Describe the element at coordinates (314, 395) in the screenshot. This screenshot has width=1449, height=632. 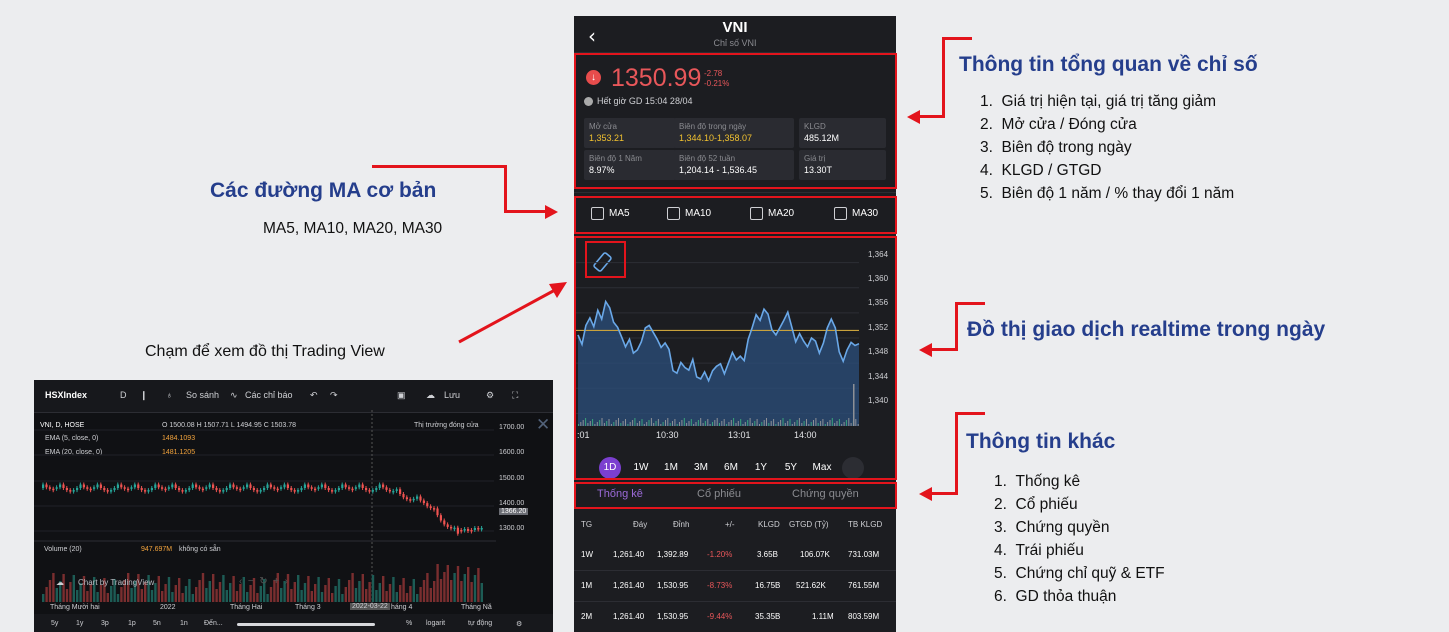
I see `undo-icon: ↶` at that location.